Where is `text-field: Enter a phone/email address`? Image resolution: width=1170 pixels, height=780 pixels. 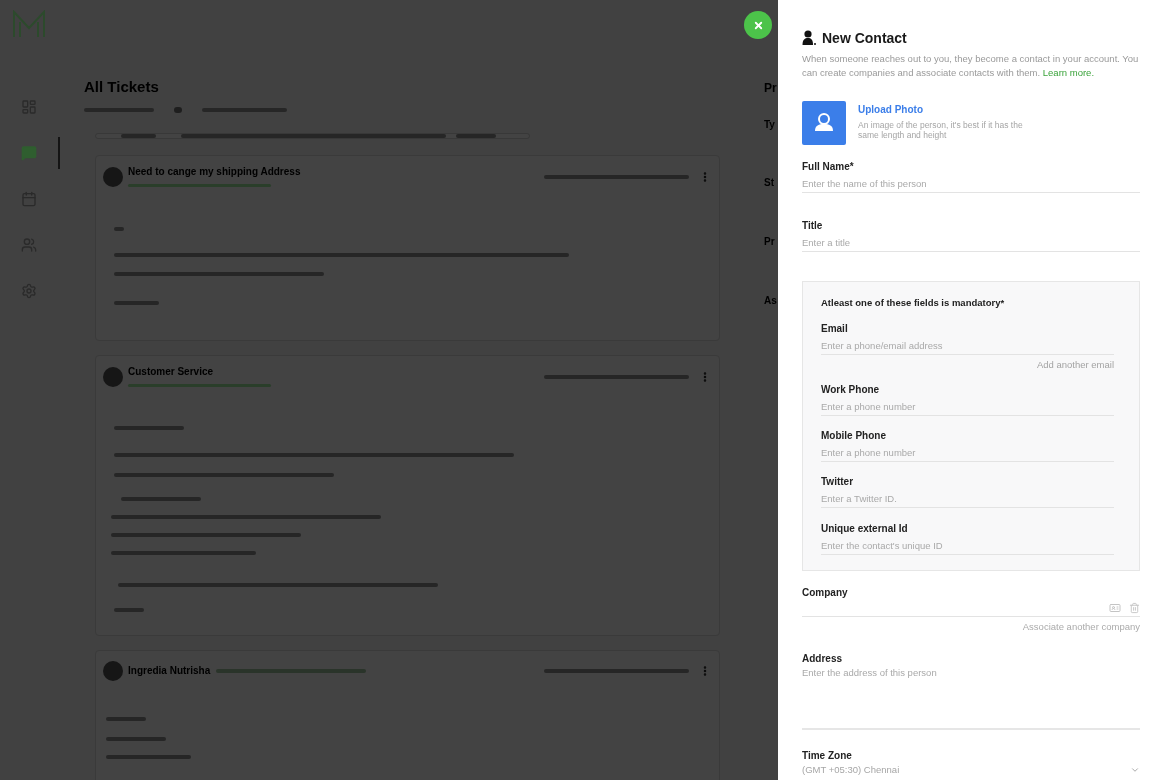 text-field: Enter a phone/email address is located at coordinates (967, 346).